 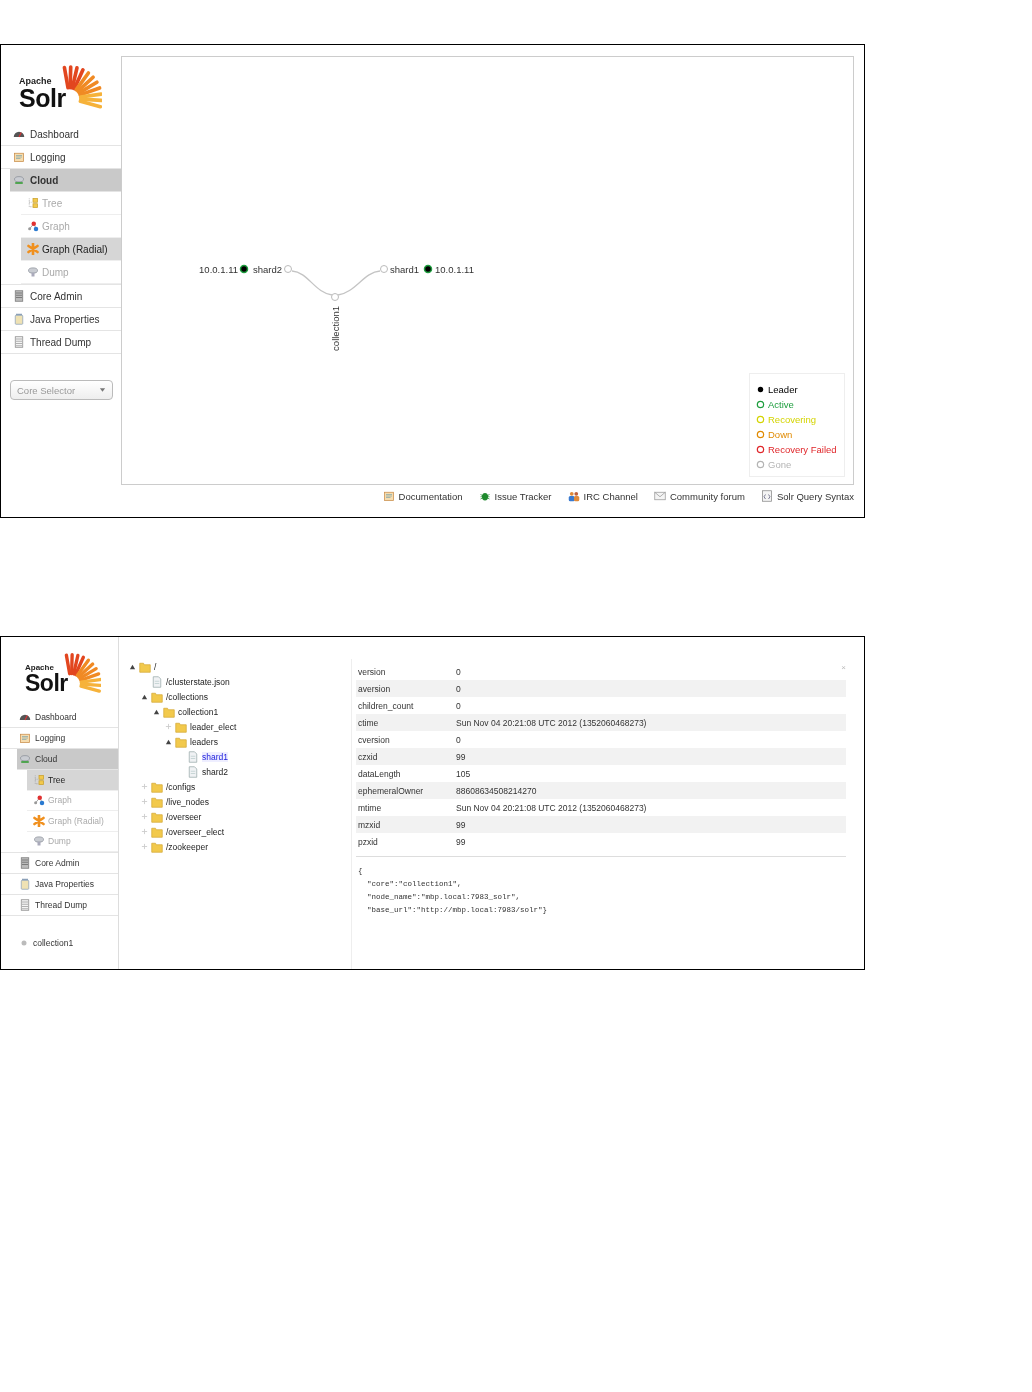 I want to click on tree-node: /zookeeper, so click(x=187, y=846).